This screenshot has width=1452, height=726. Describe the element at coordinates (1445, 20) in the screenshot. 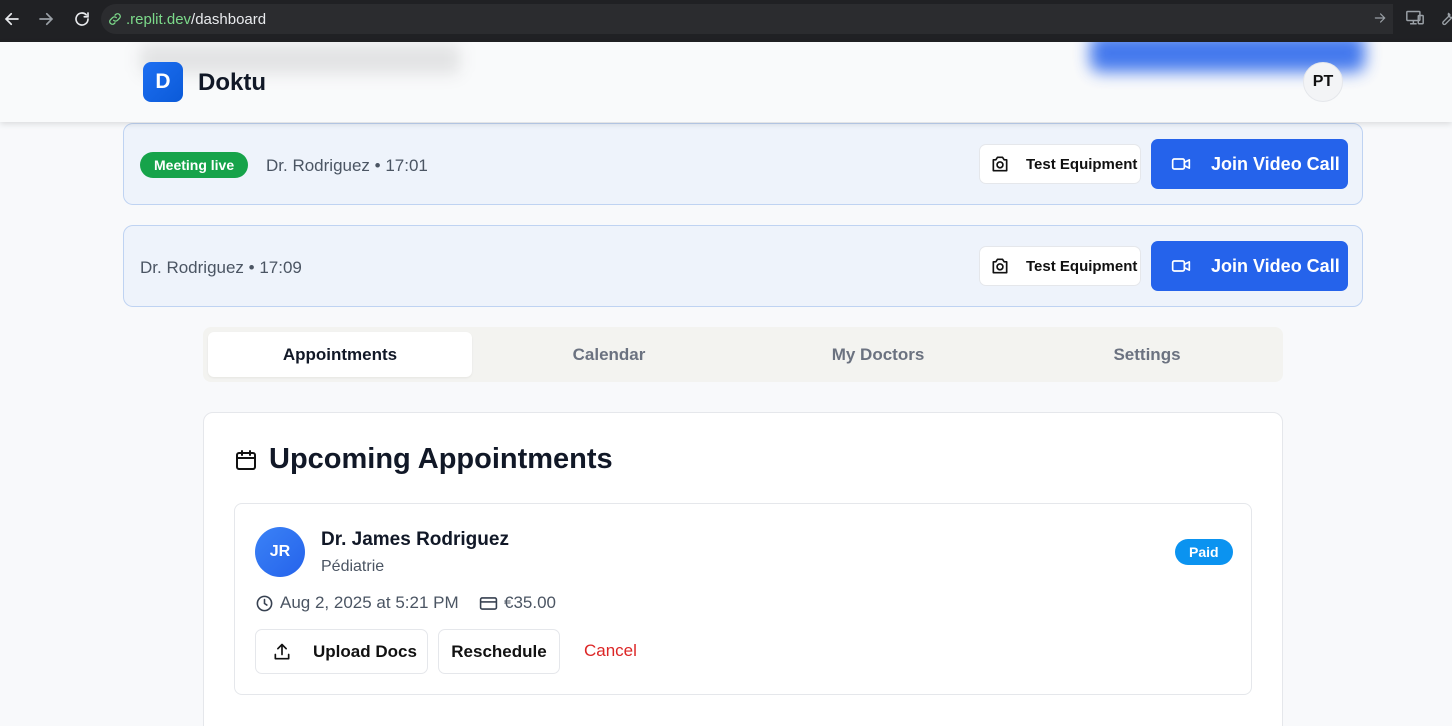

I see `wrench-icon` at that location.